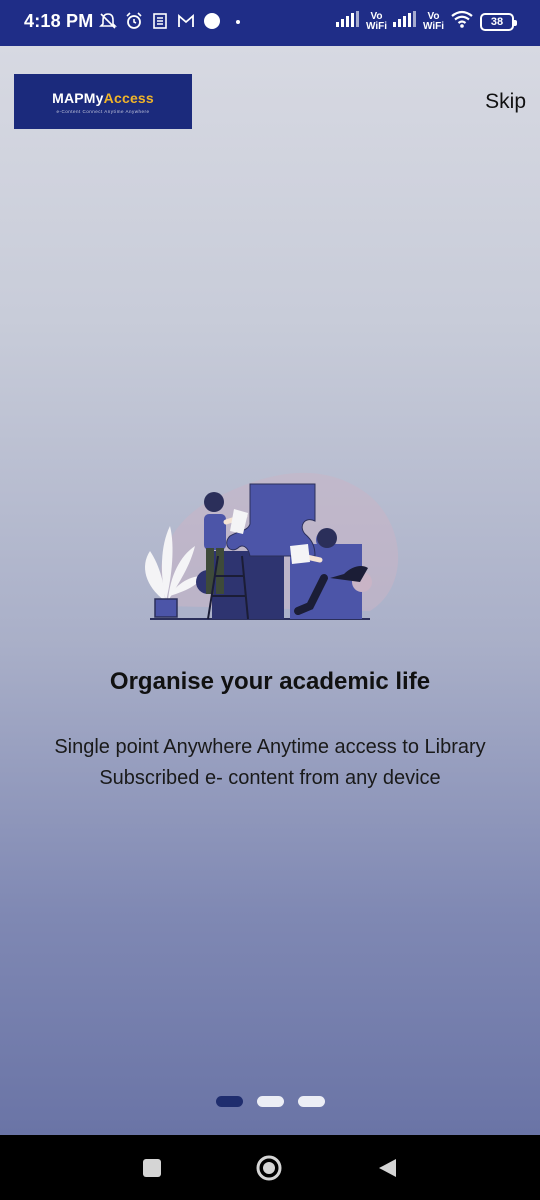 The image size is (540, 1200). Describe the element at coordinates (103, 111) in the screenshot. I see `logo-tagline: e-Content Connect Anytime Anywhere` at that location.